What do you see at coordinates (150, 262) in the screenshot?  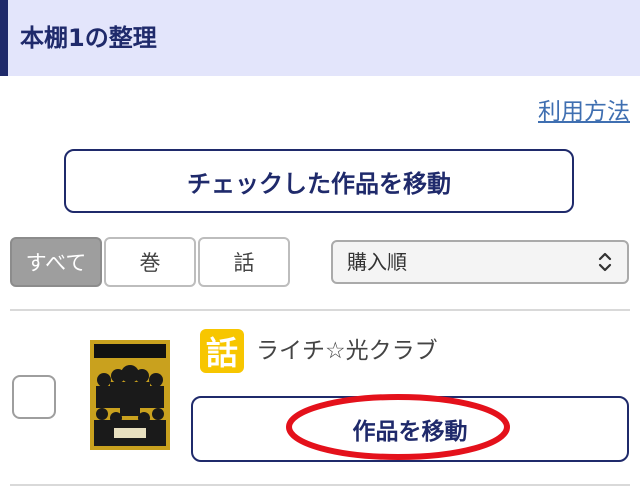 I see `filter-volume-button: 巻` at bounding box center [150, 262].